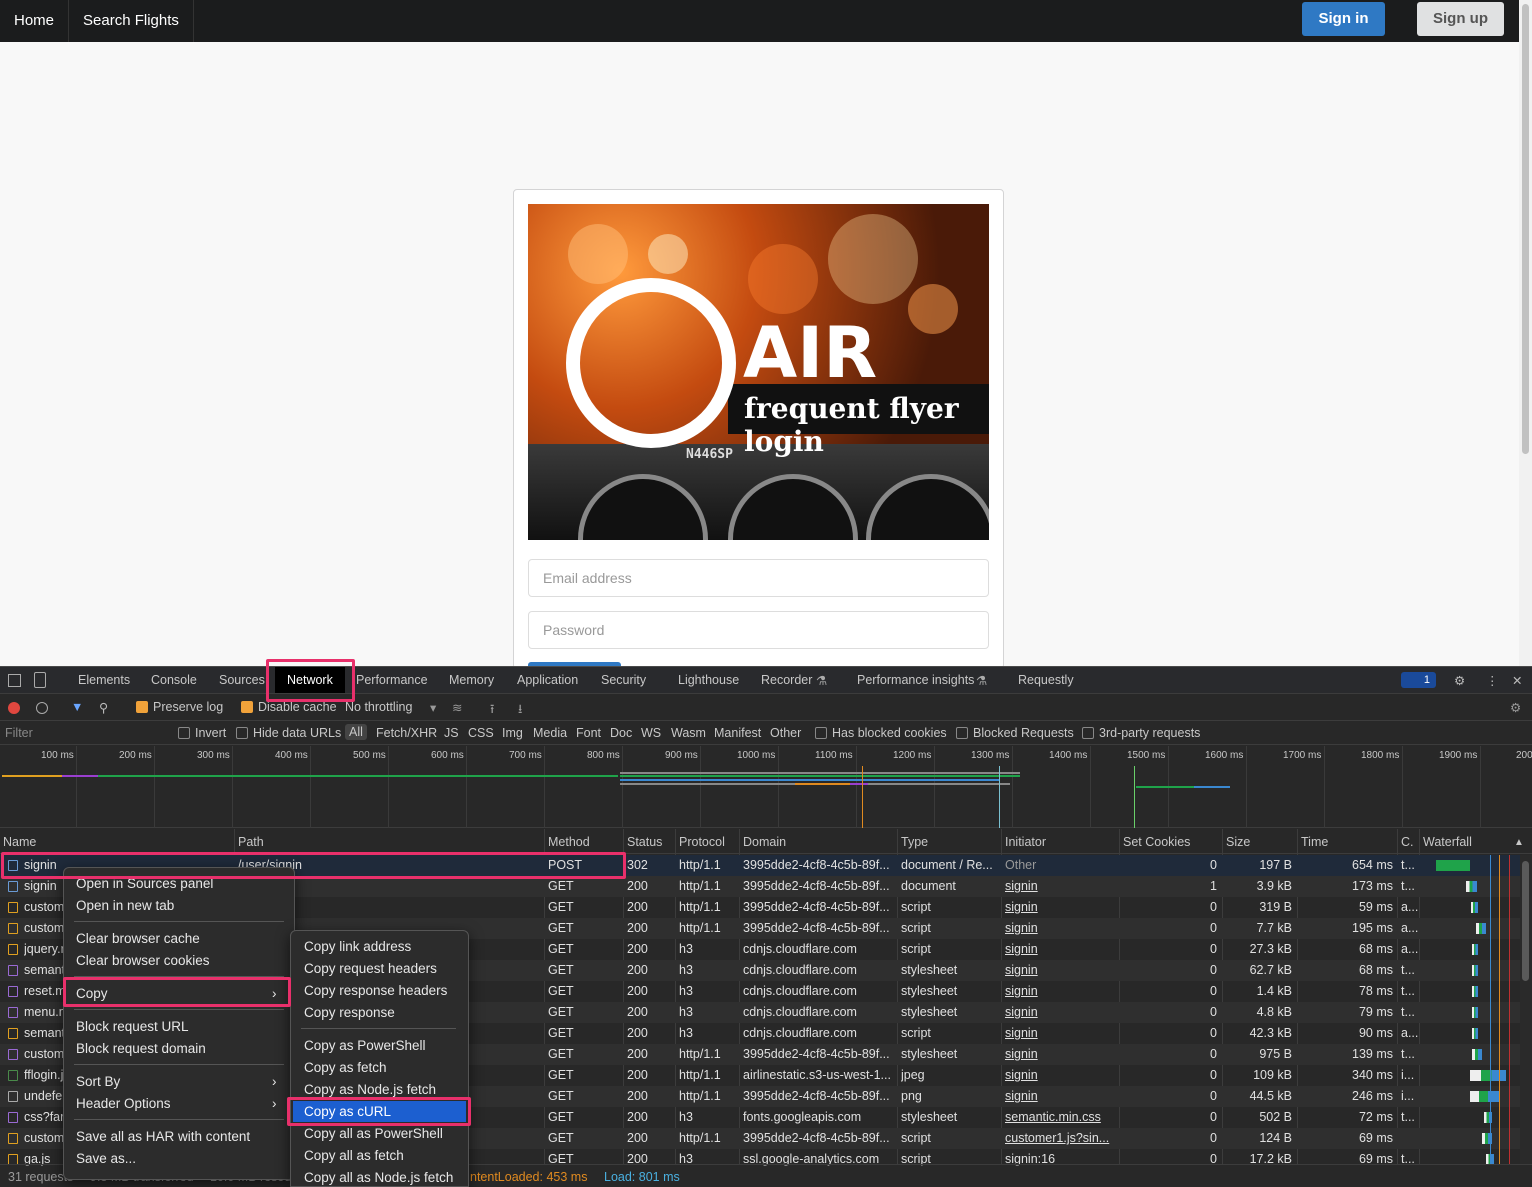 This screenshot has width=1532, height=1187. Describe the element at coordinates (138, 938) in the screenshot. I see `menu-clear-browser-cache: Clear browser cache` at that location.